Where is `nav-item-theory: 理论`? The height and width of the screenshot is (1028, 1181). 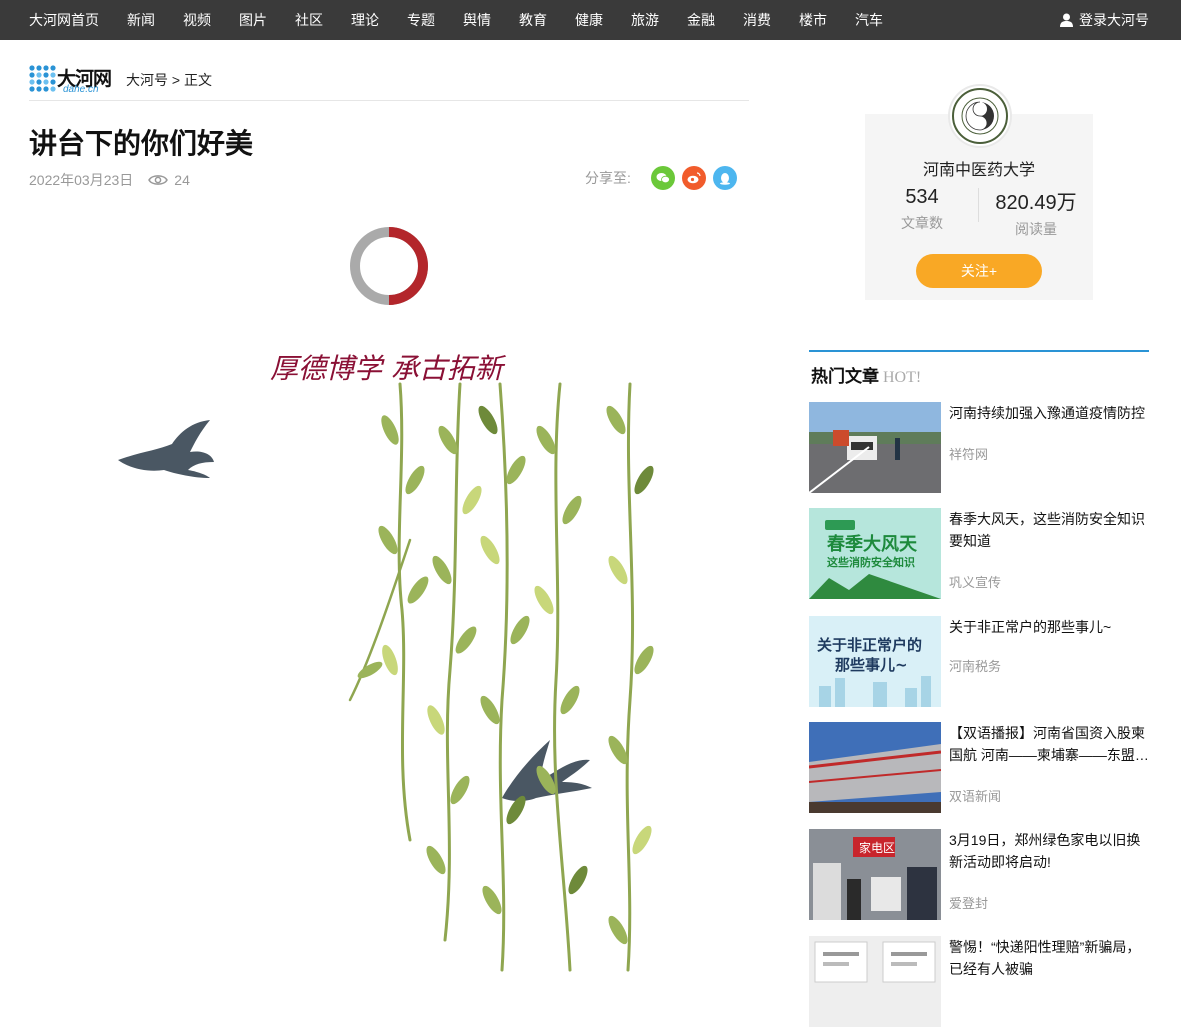 nav-item-theory: 理论 is located at coordinates (365, 20).